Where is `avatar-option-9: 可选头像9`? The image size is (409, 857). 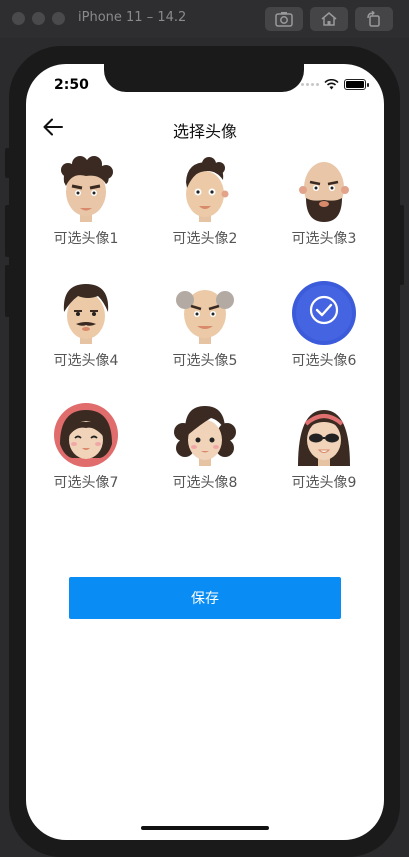 avatar-option-9: 可选头像9 is located at coordinates (324, 446).